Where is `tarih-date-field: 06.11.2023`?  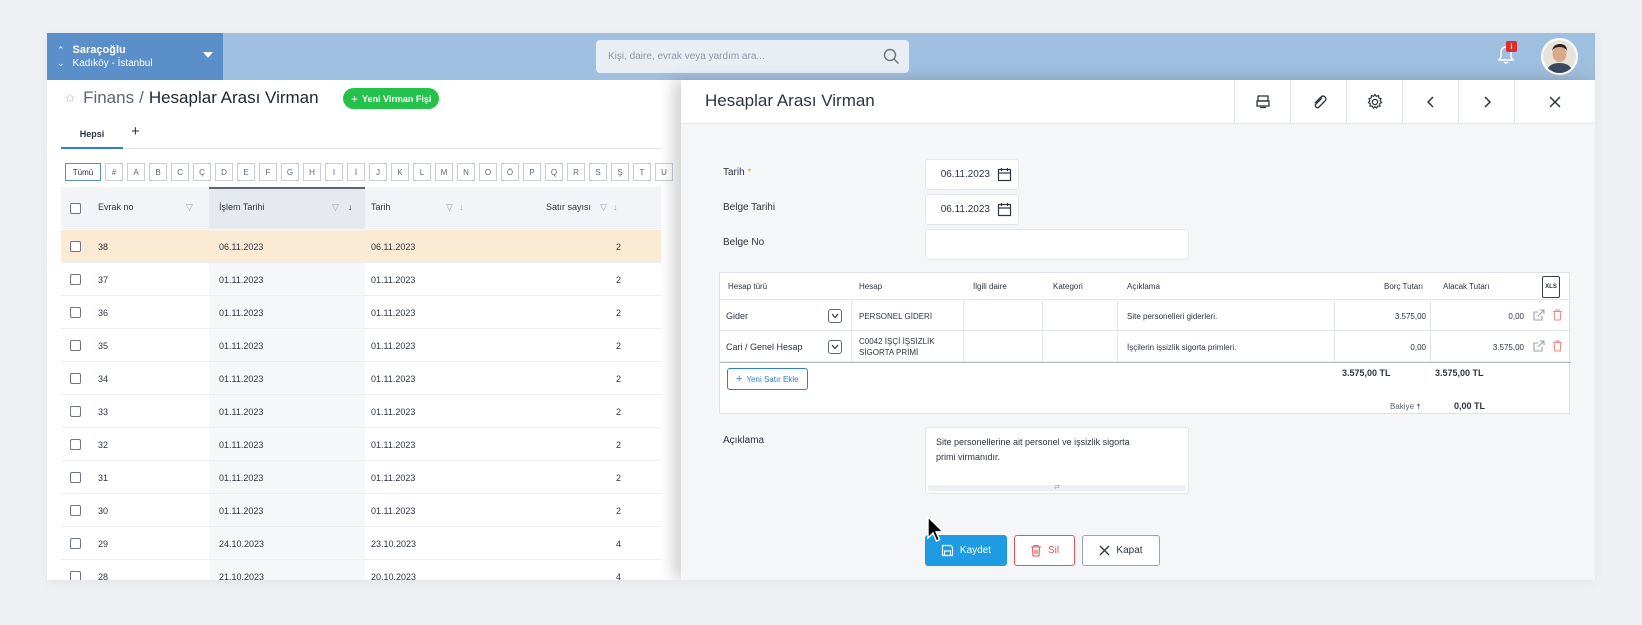 tarih-date-field: 06.11.2023 is located at coordinates (972, 174).